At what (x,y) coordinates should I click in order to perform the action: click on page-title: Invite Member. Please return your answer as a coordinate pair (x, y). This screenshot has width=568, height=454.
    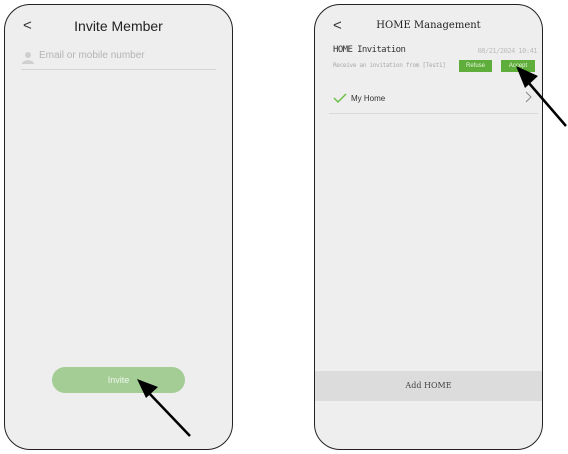
    Looking at the image, I should click on (118, 26).